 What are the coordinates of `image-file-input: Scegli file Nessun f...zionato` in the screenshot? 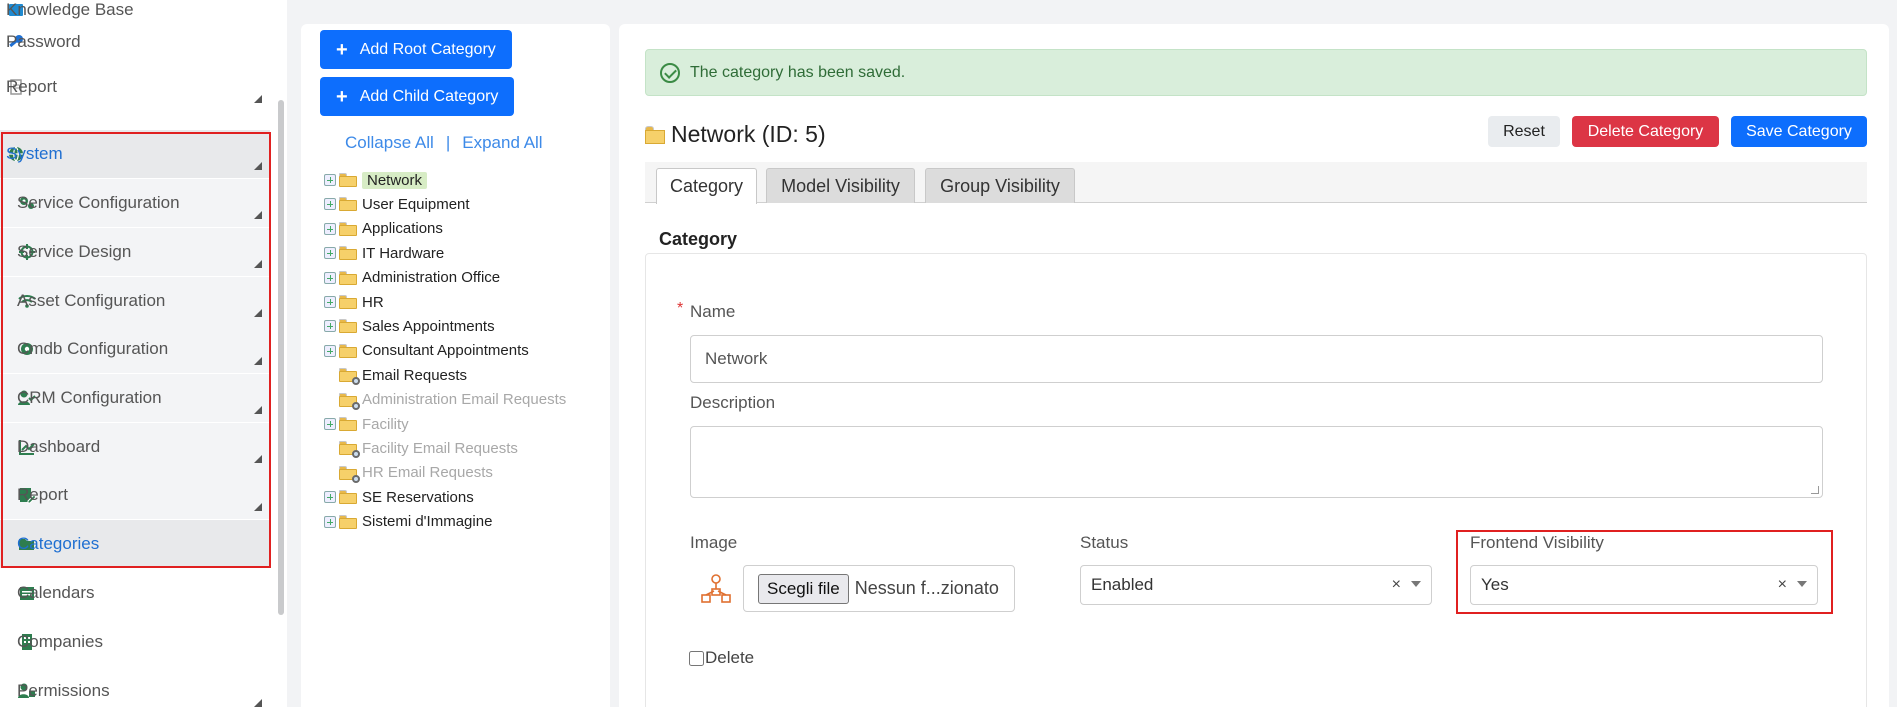 It's located at (879, 588).